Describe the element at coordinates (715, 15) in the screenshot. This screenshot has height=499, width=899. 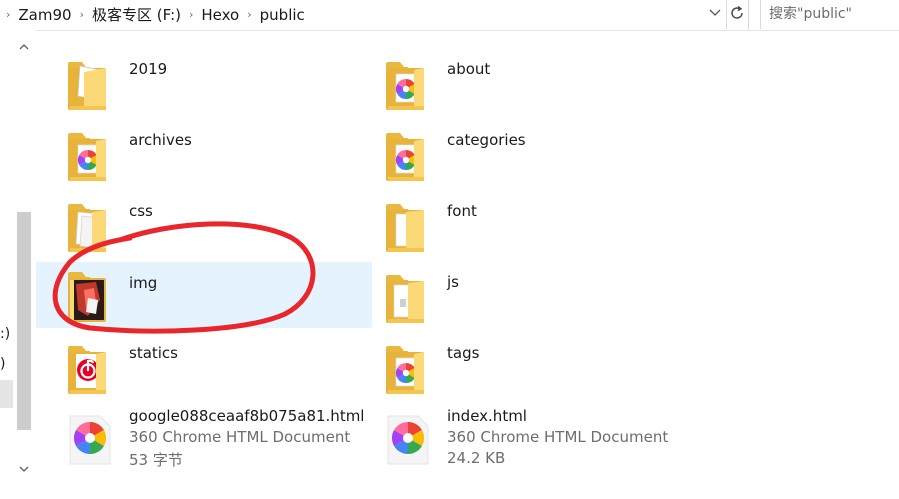
I see `address-history-chevron-down-icon` at that location.